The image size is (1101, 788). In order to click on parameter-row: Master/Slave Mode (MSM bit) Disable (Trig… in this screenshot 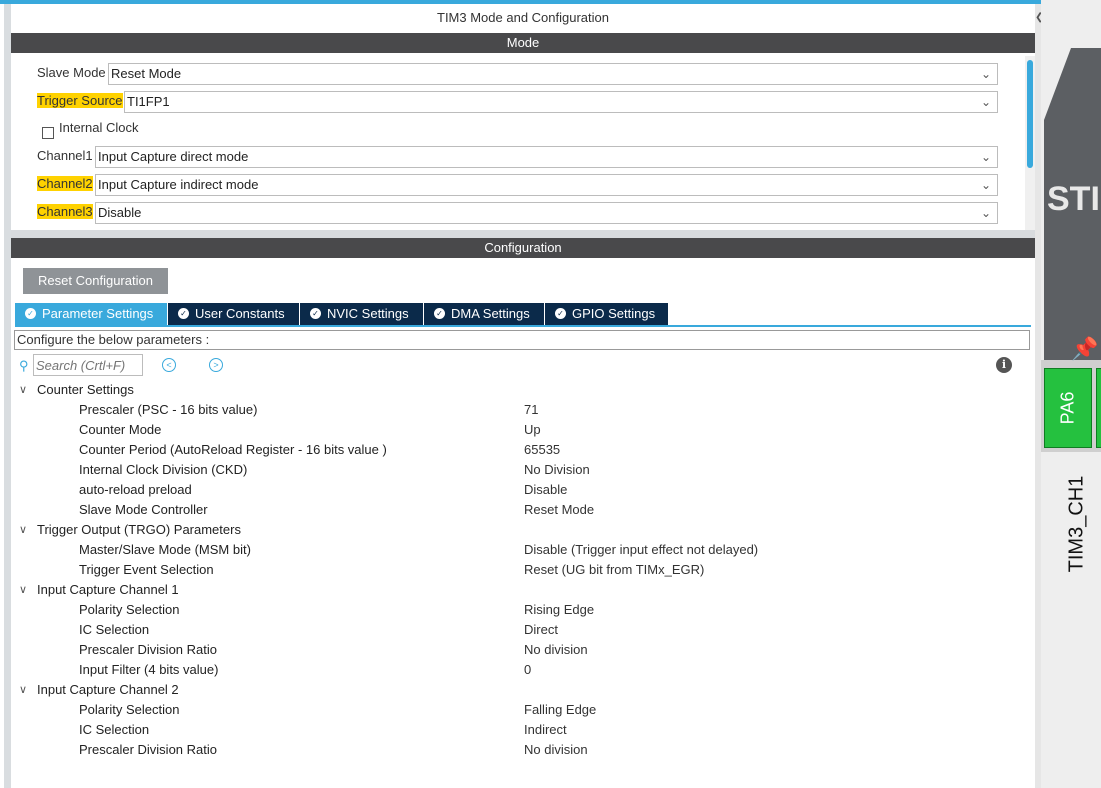, I will do `click(516, 550)`.